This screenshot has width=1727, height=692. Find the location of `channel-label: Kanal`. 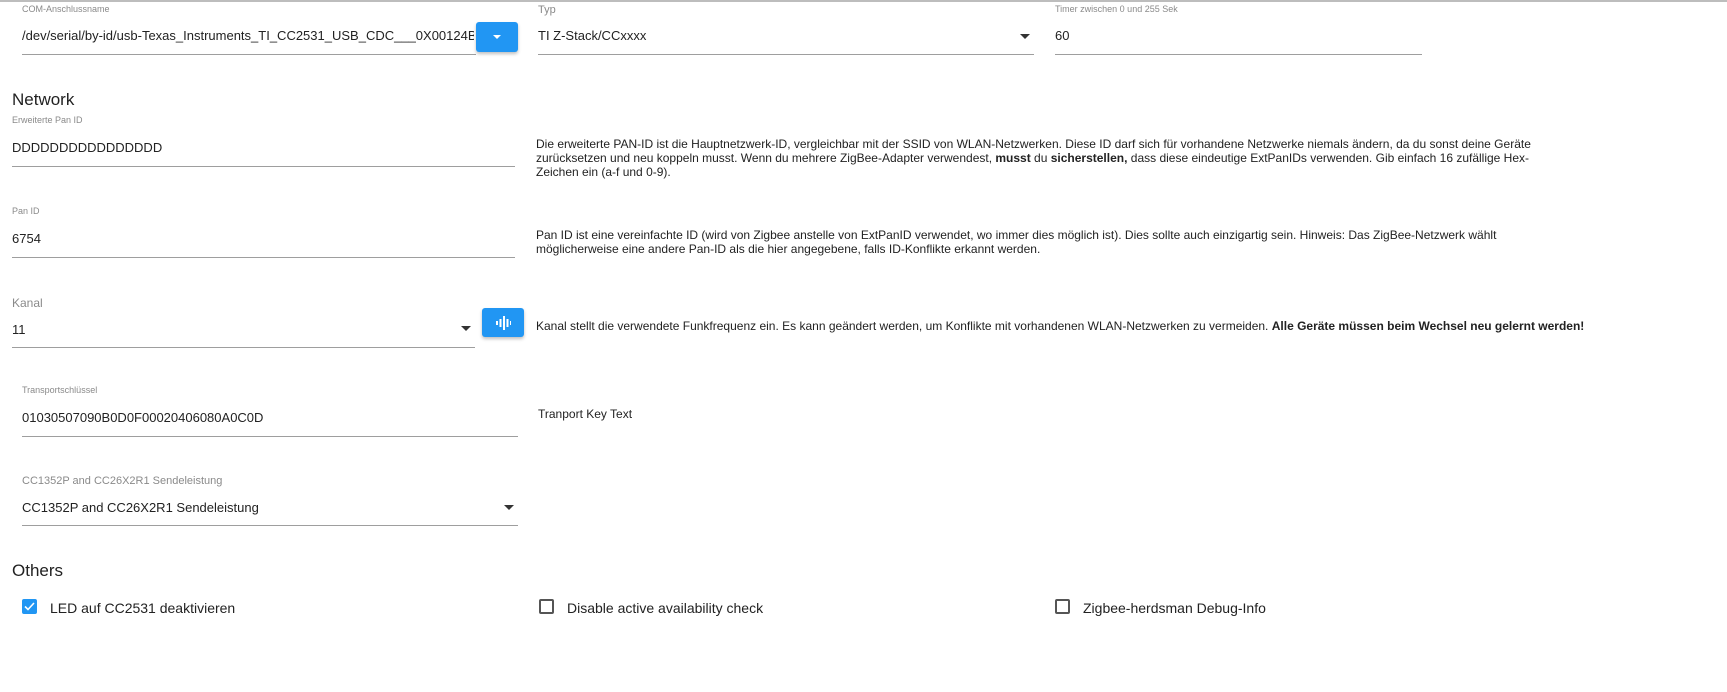

channel-label: Kanal is located at coordinates (27, 303).